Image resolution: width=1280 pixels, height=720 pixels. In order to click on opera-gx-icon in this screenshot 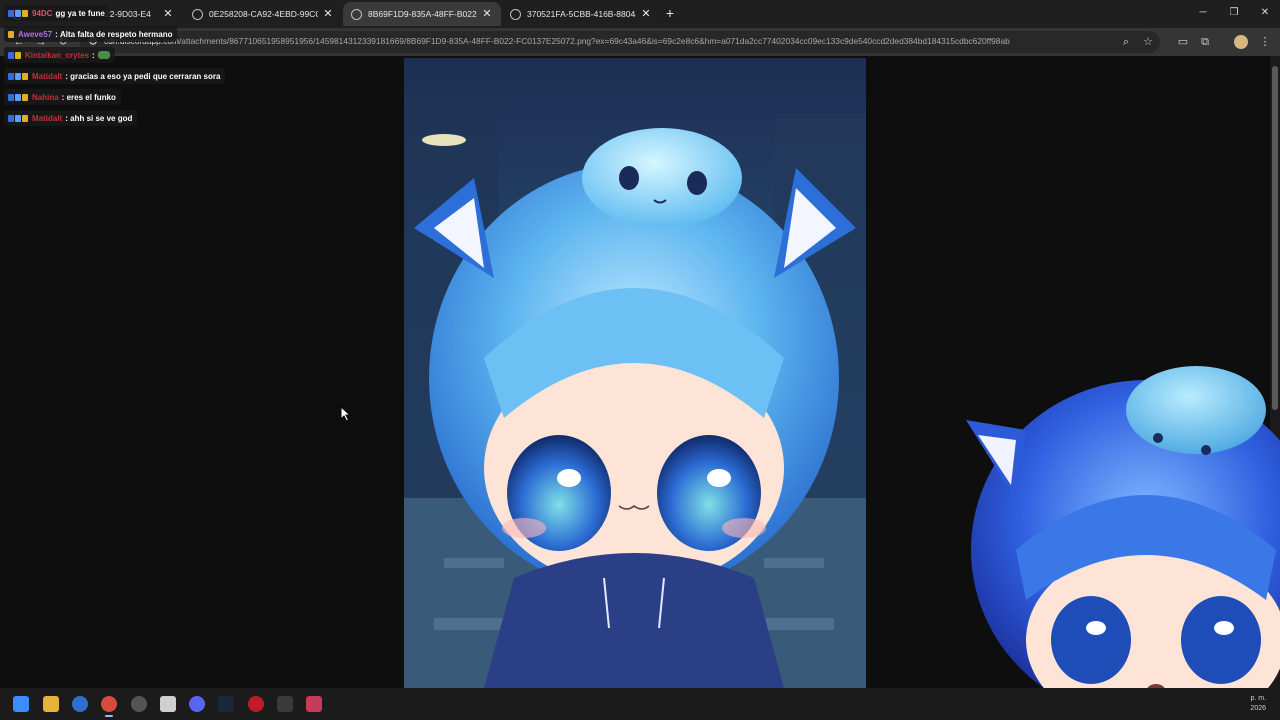, I will do `click(256, 704)`.